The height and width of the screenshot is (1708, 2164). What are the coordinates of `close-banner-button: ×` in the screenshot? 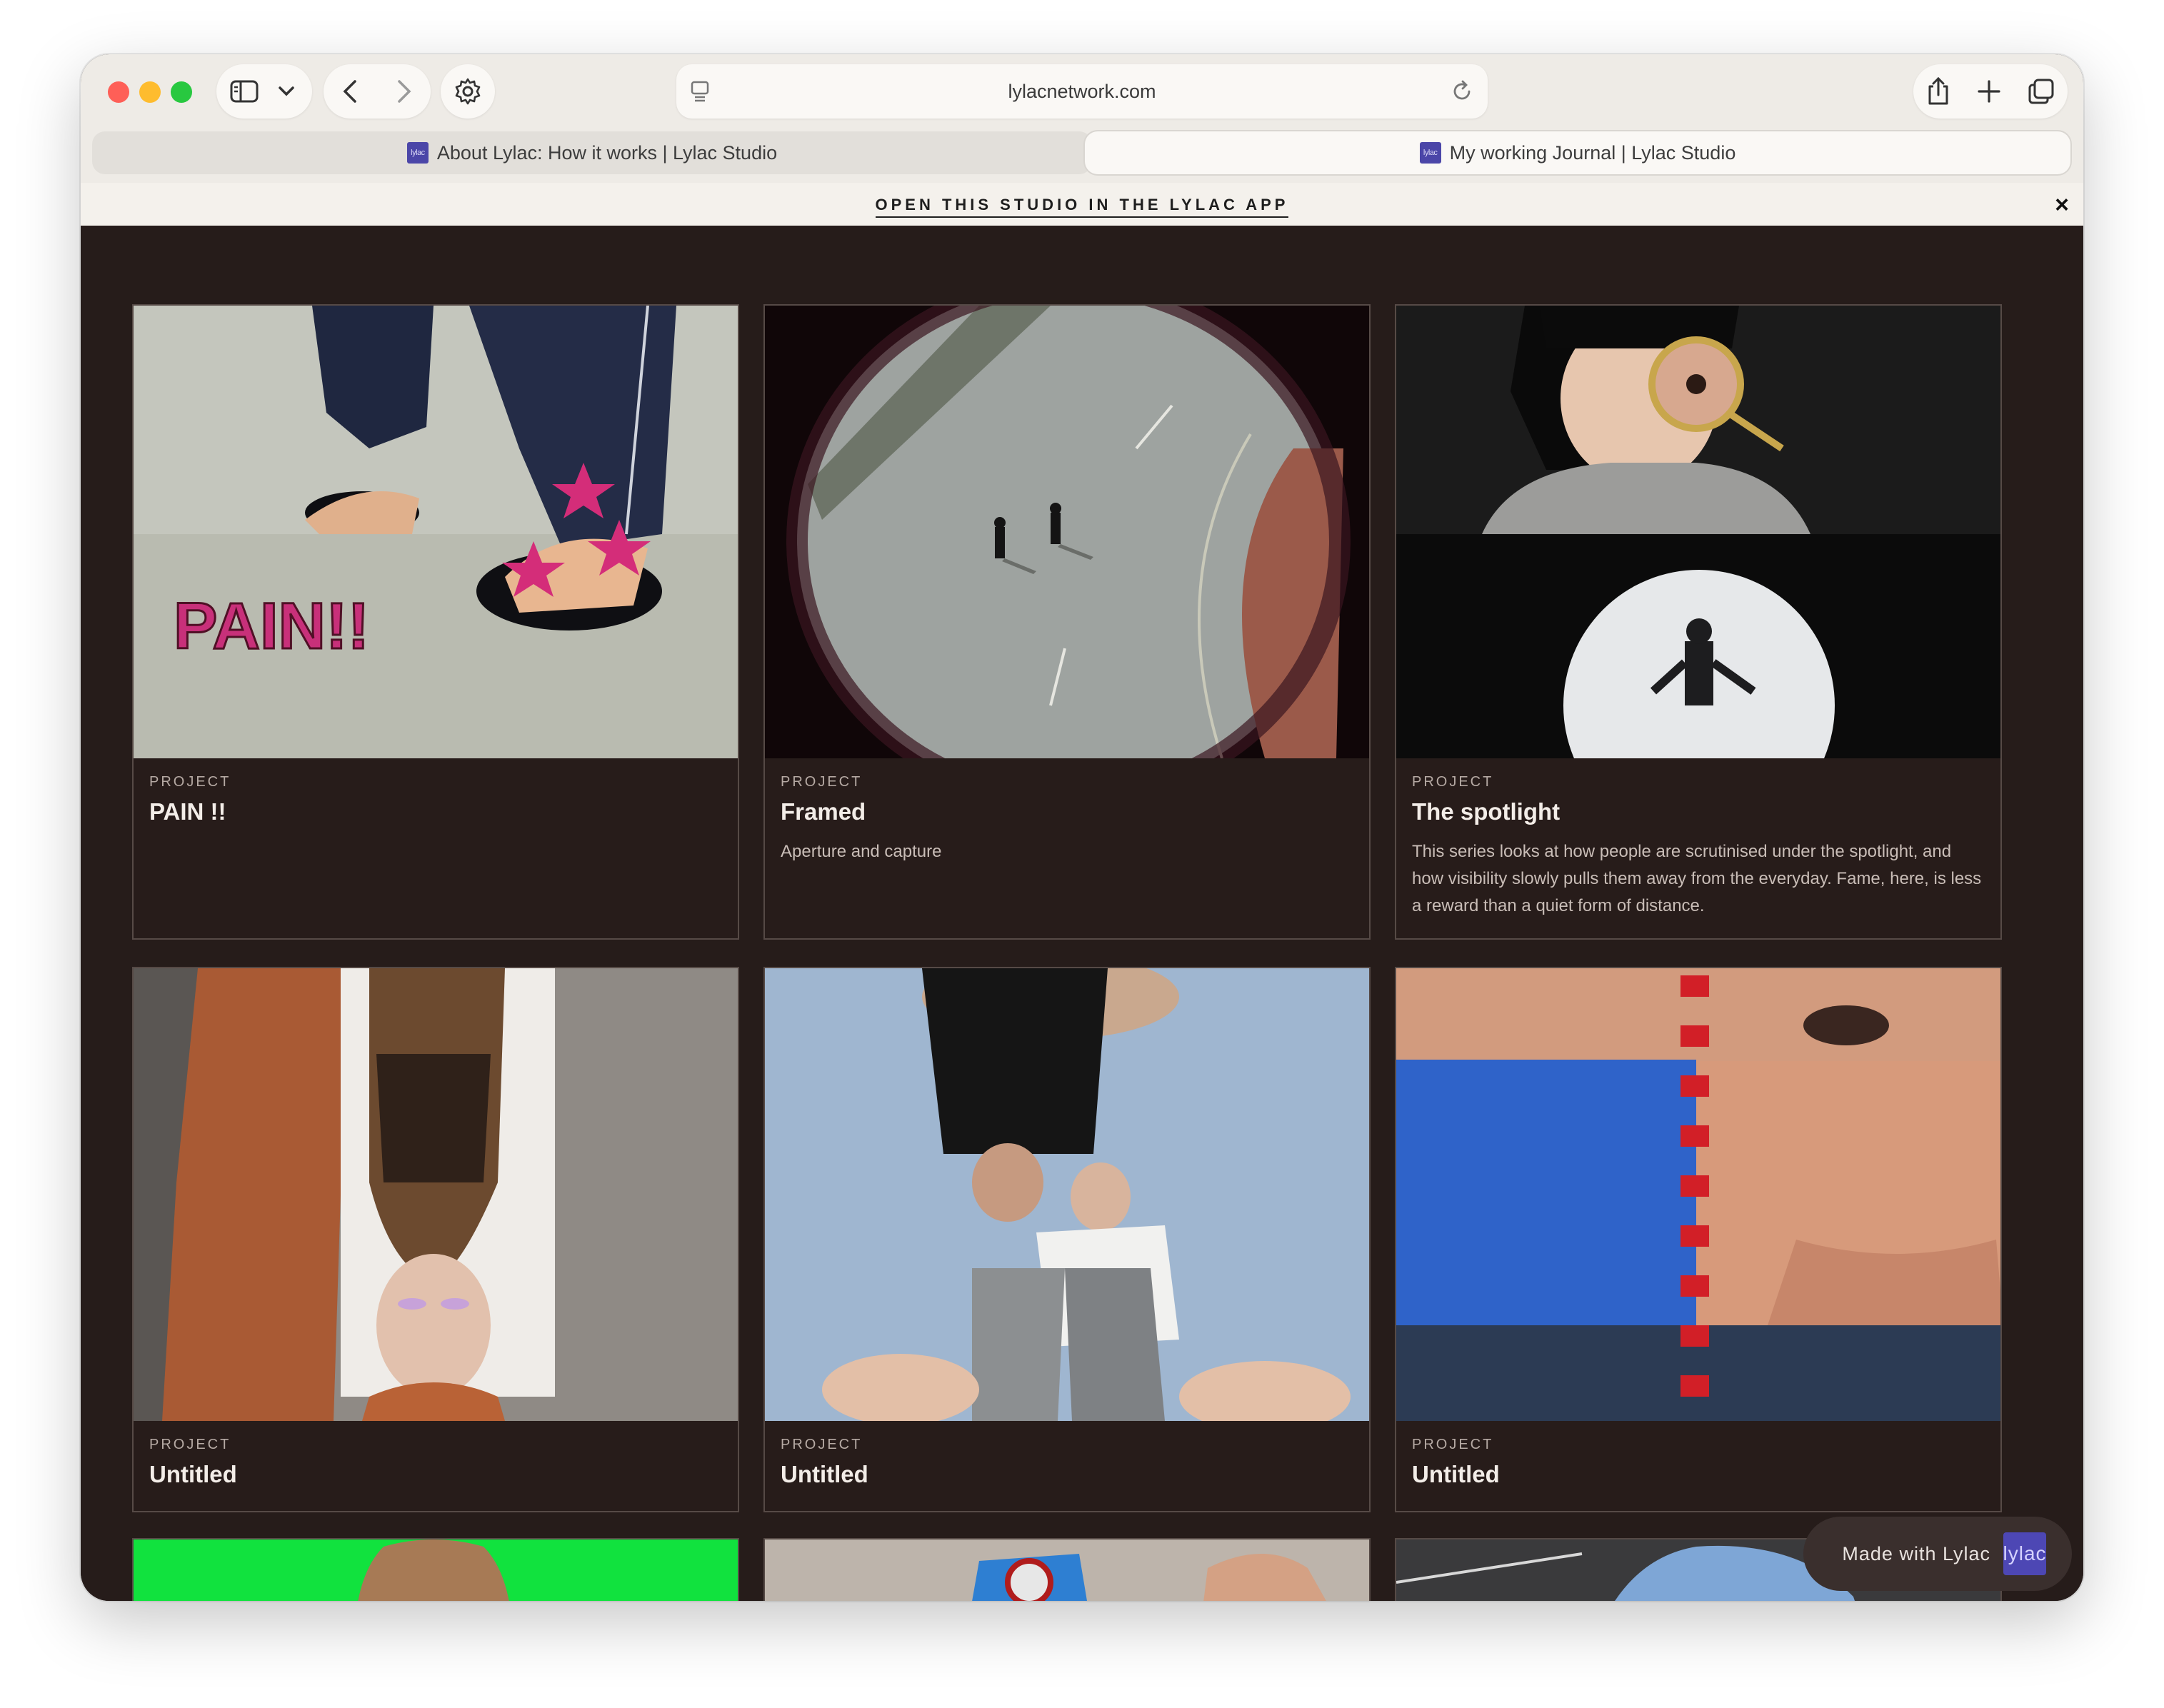 It's located at (2062, 205).